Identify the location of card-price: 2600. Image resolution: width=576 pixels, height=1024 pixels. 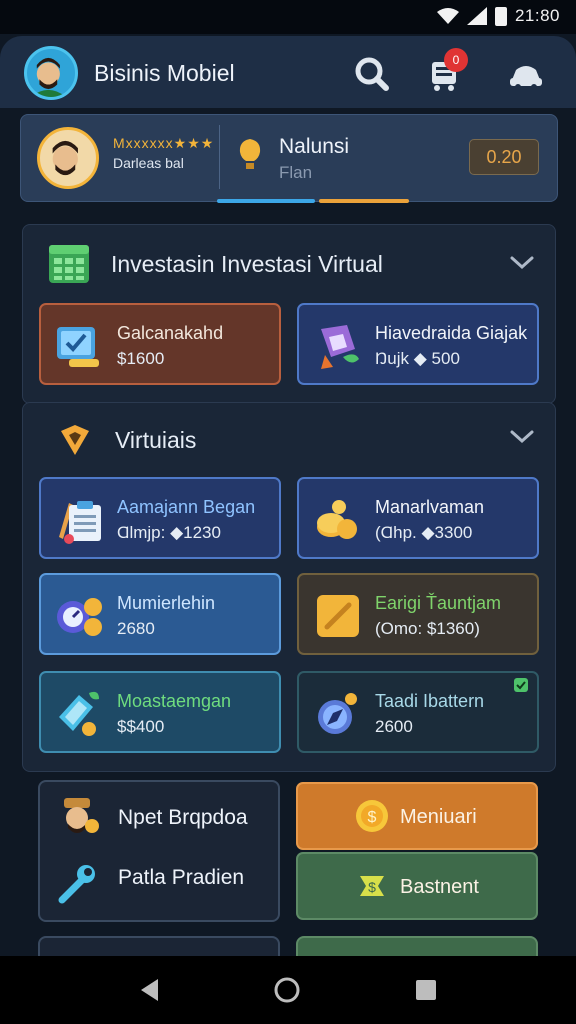
(394, 726).